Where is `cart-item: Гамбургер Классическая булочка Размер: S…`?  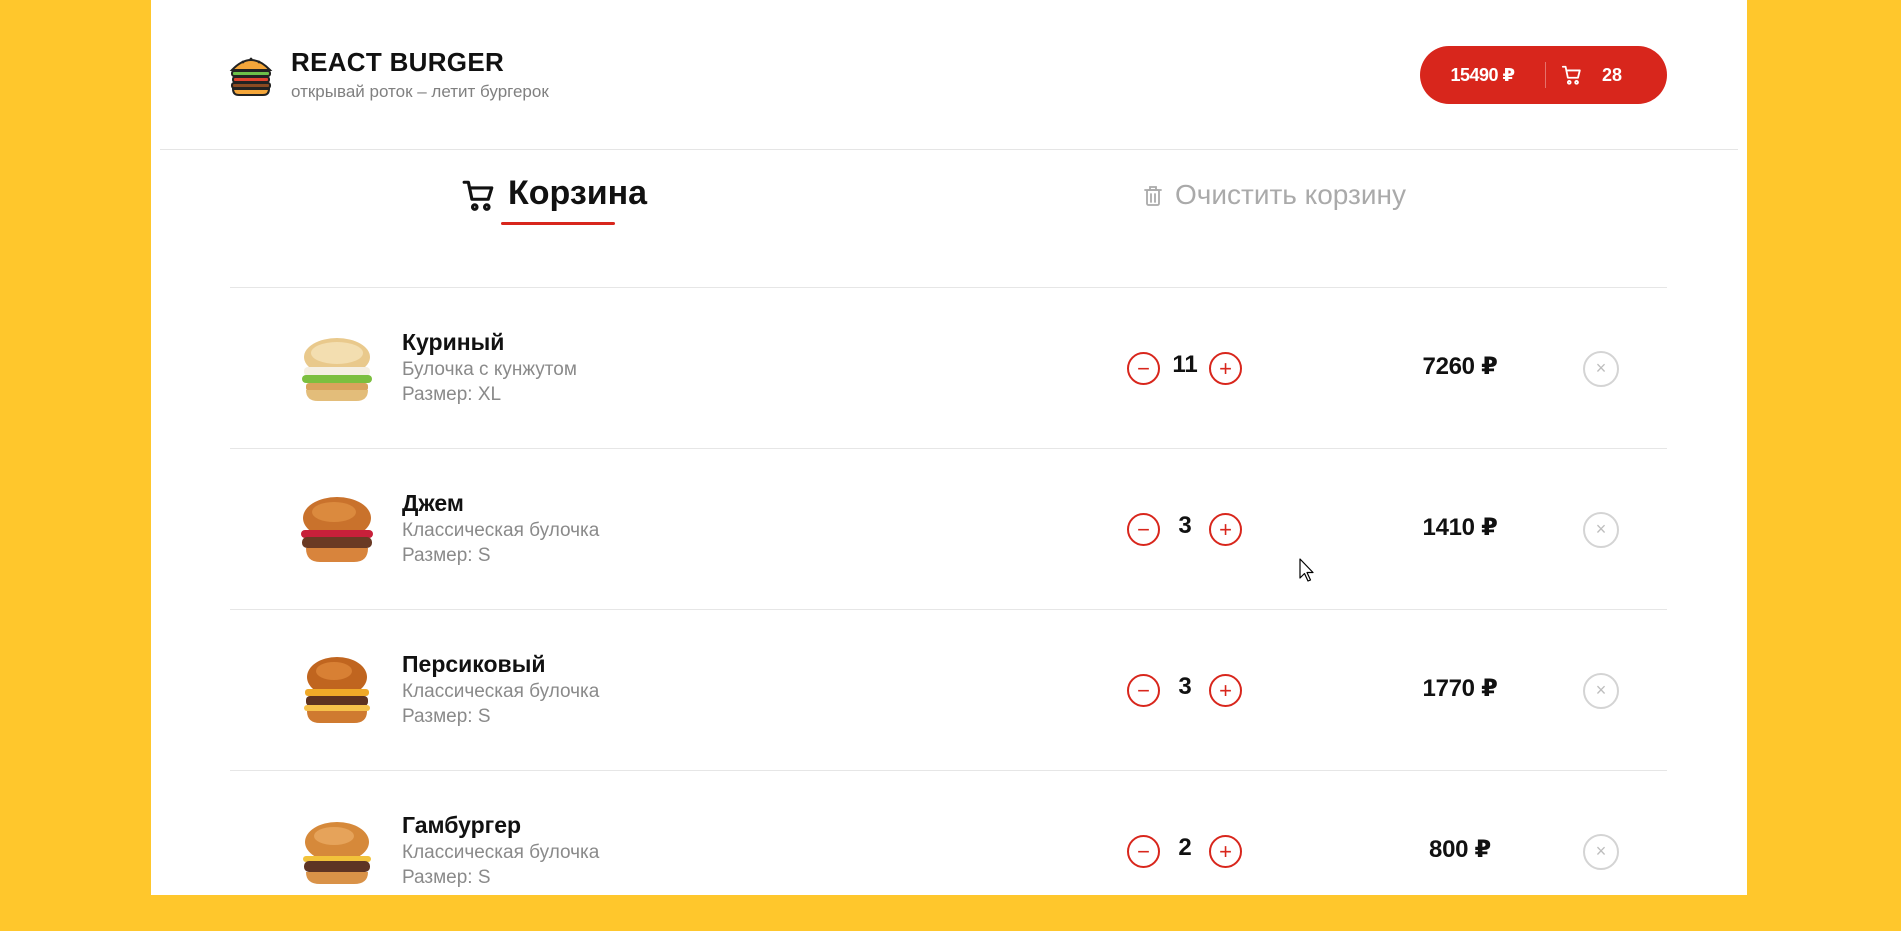 cart-item: Гамбургер Классическая булочка Размер: S… is located at coordinates (948, 850).